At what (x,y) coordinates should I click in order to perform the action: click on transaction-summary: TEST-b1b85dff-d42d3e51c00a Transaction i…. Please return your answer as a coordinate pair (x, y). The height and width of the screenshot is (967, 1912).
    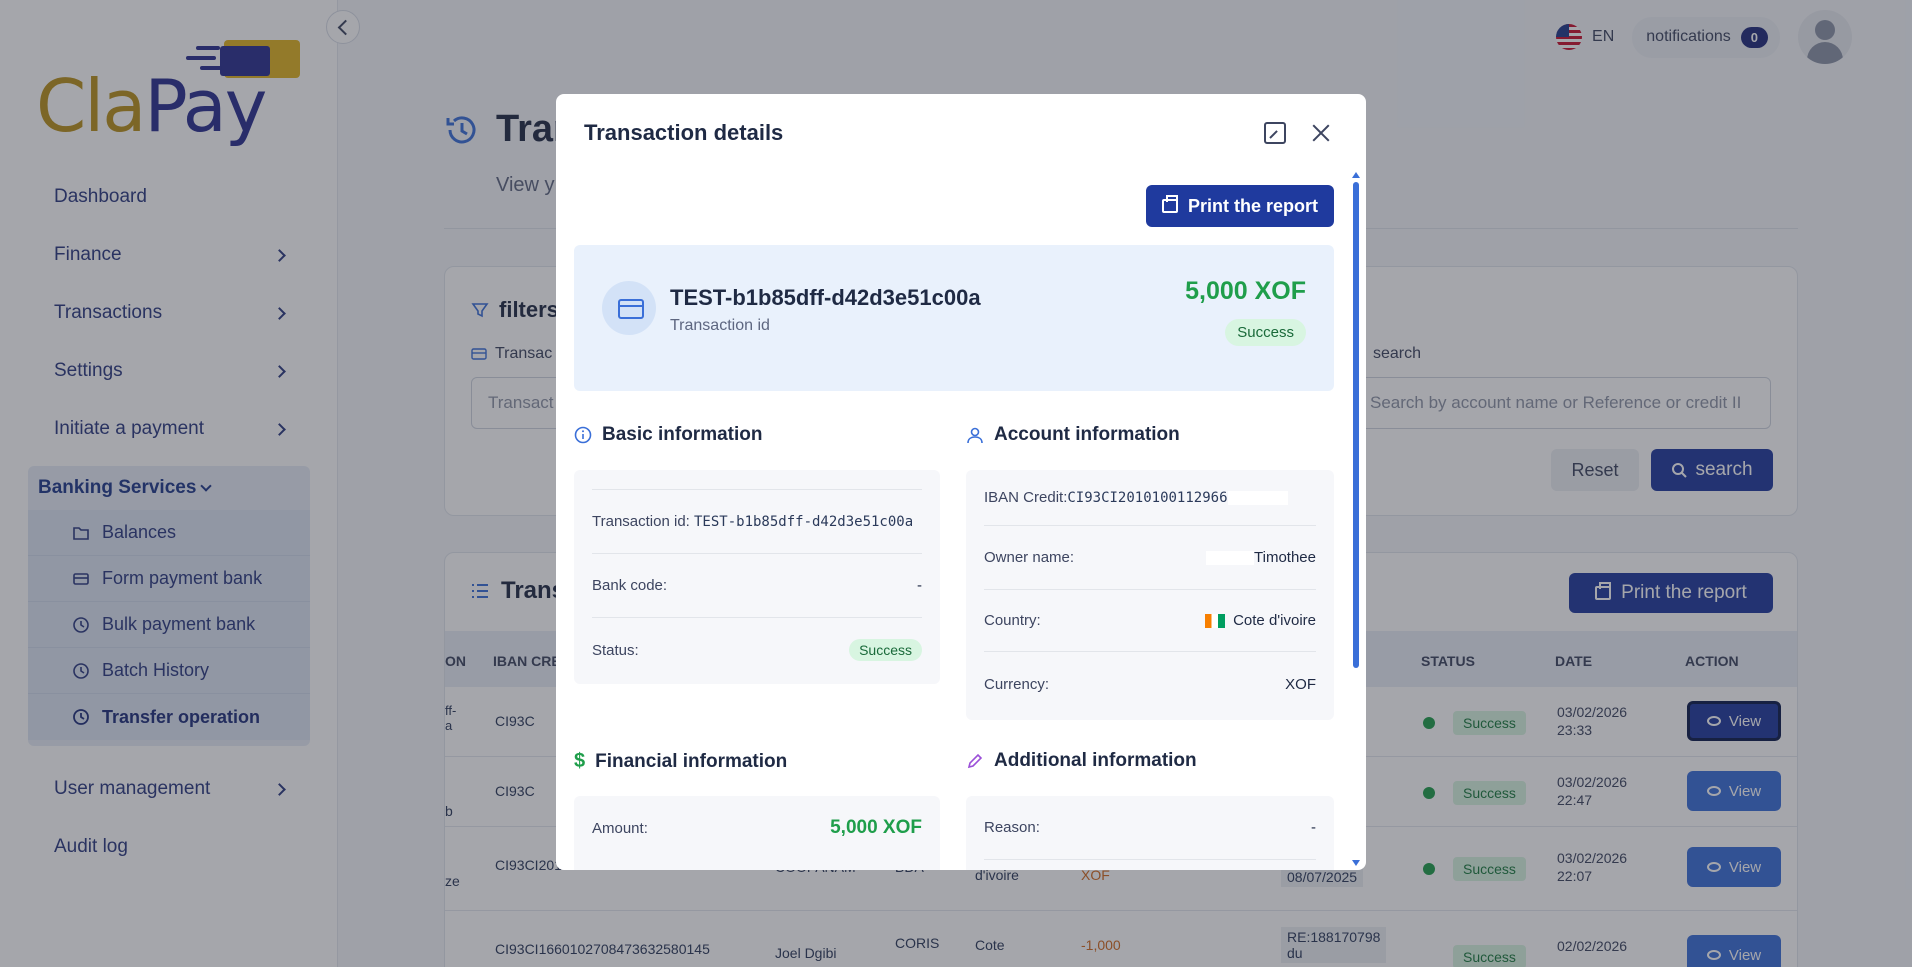
    Looking at the image, I should click on (954, 318).